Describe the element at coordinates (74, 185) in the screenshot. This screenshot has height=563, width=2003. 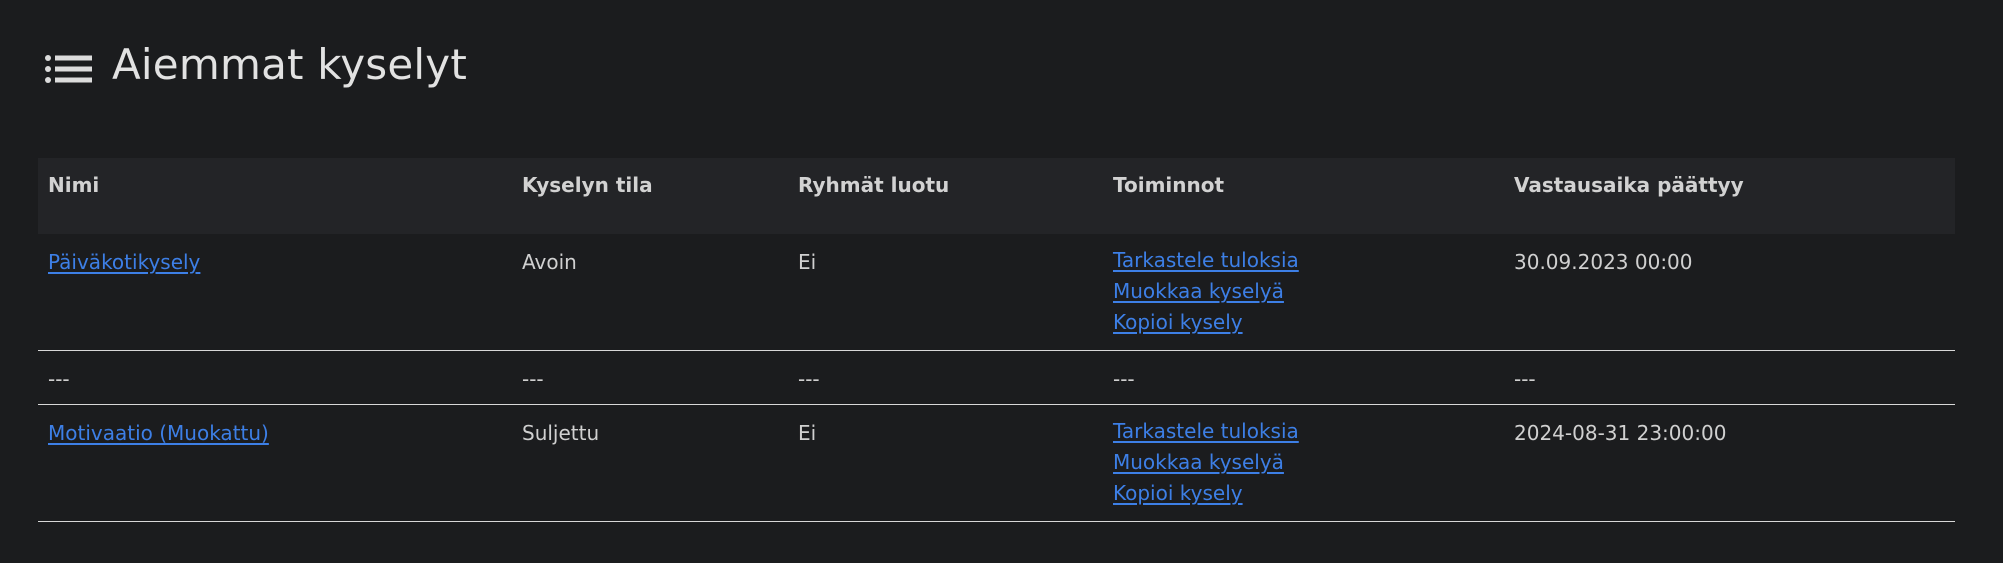
I see `column-header-name: Nimi` at that location.